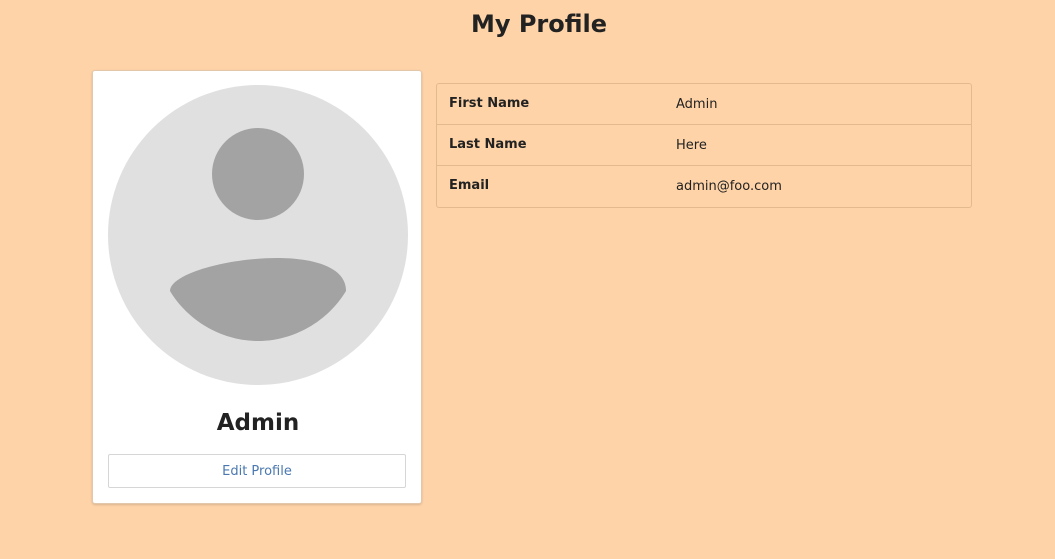  What do you see at coordinates (257, 471) in the screenshot?
I see `edit-profile-button: Edit Profile` at bounding box center [257, 471].